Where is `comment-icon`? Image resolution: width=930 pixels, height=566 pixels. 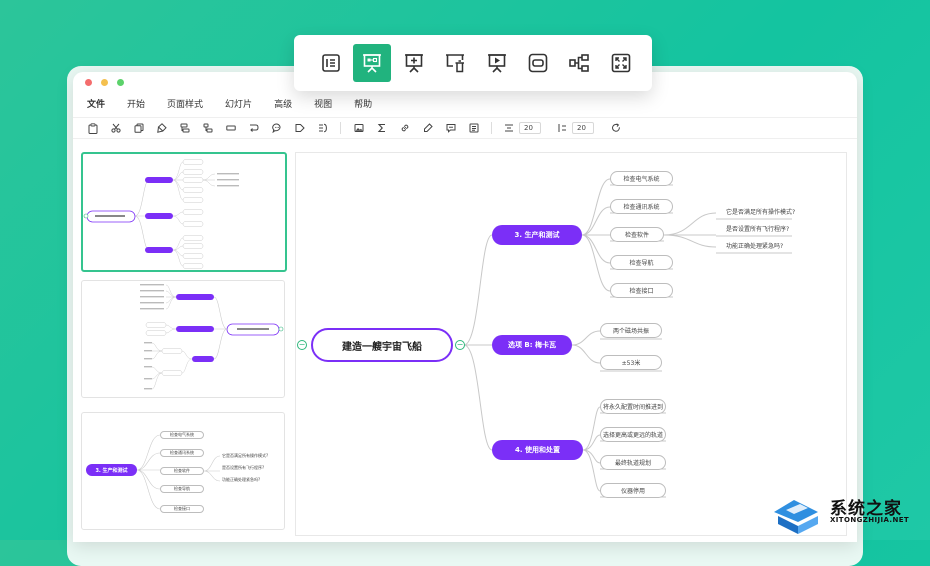 comment-icon is located at coordinates (450, 128).